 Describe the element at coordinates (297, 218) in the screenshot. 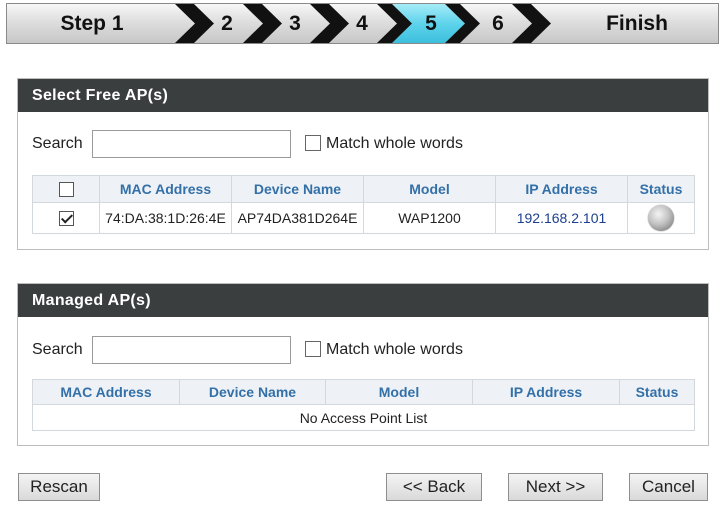

I see `cell-device-name: AP74DA381D264E` at that location.